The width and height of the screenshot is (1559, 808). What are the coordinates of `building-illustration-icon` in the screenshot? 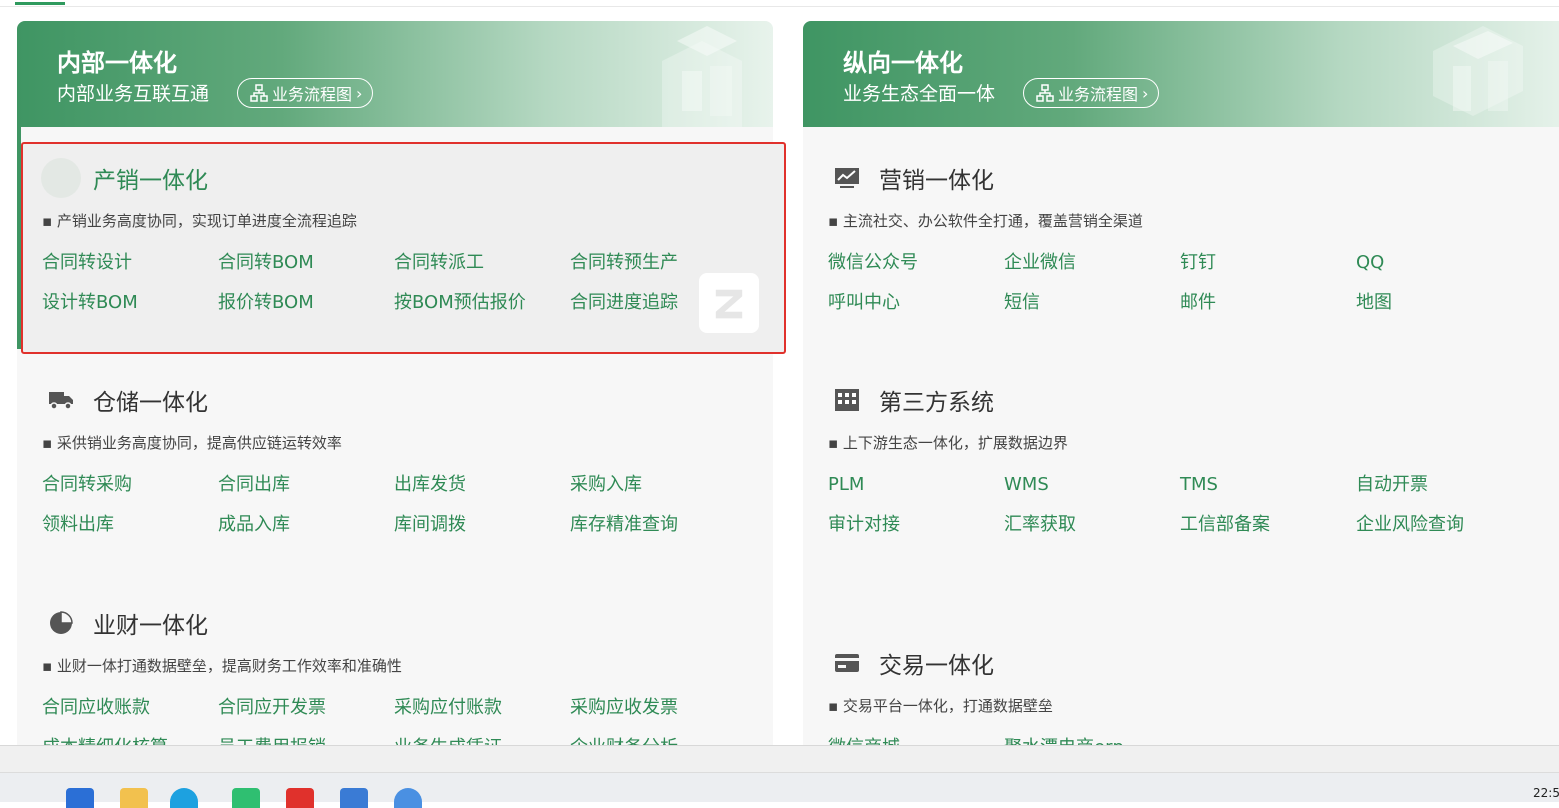 It's located at (702, 76).